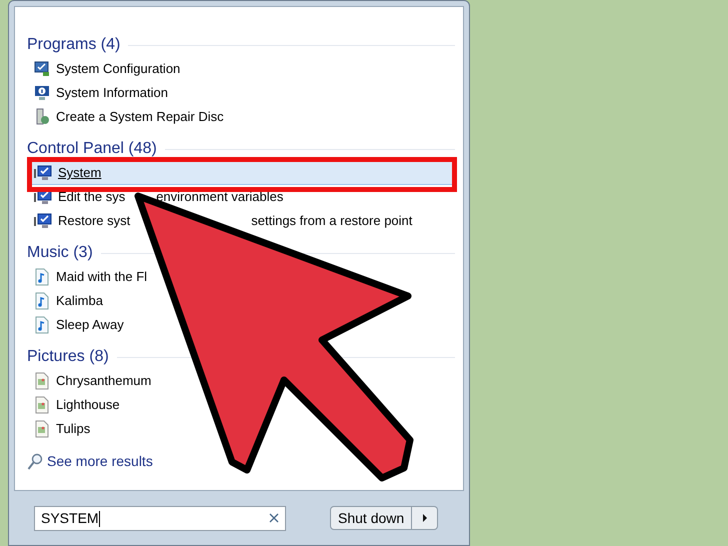 This screenshot has height=546, width=728. I want to click on shutdown-options-button, so click(425, 518).